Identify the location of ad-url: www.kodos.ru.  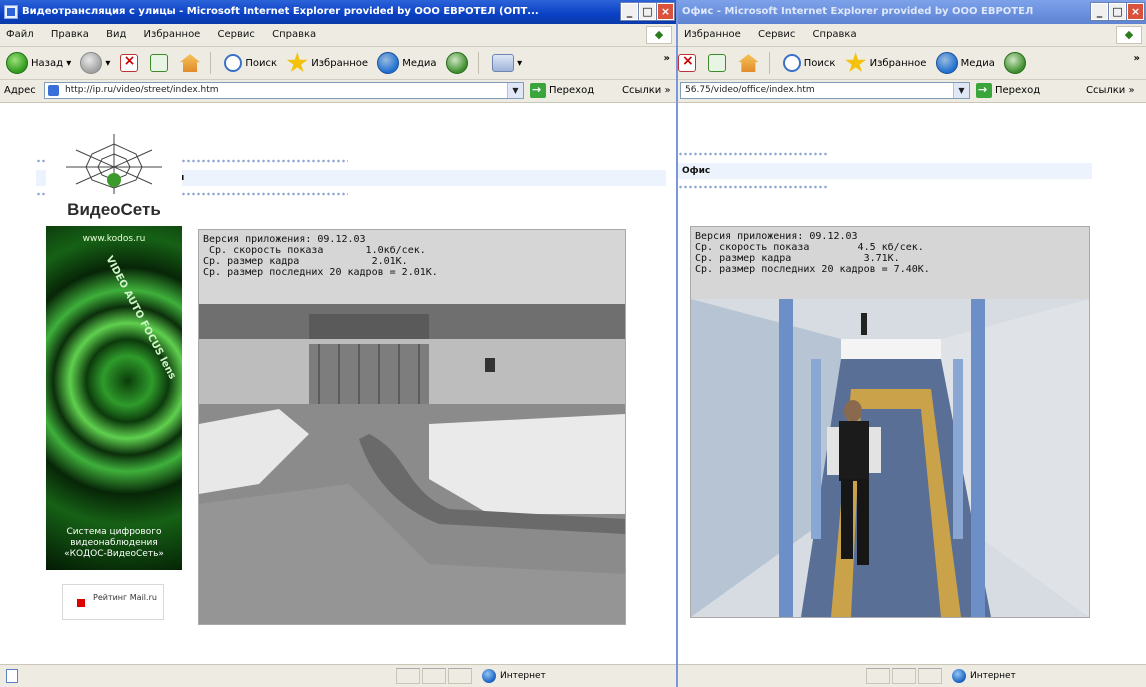
(114, 239).